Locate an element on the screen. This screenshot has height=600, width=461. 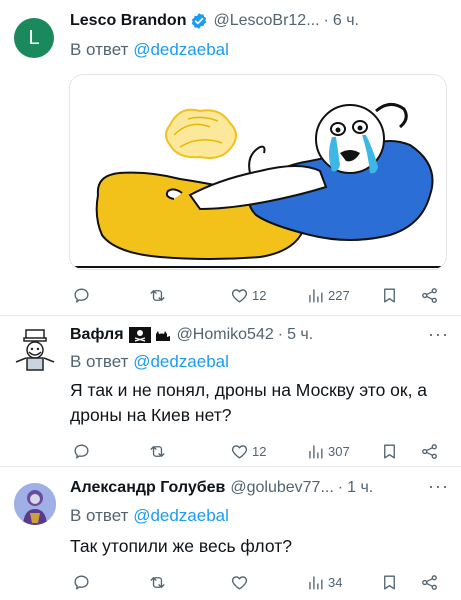
tweet-header: Вафля @Homiko542 · 5 ч. is located at coordinates (191, 335).